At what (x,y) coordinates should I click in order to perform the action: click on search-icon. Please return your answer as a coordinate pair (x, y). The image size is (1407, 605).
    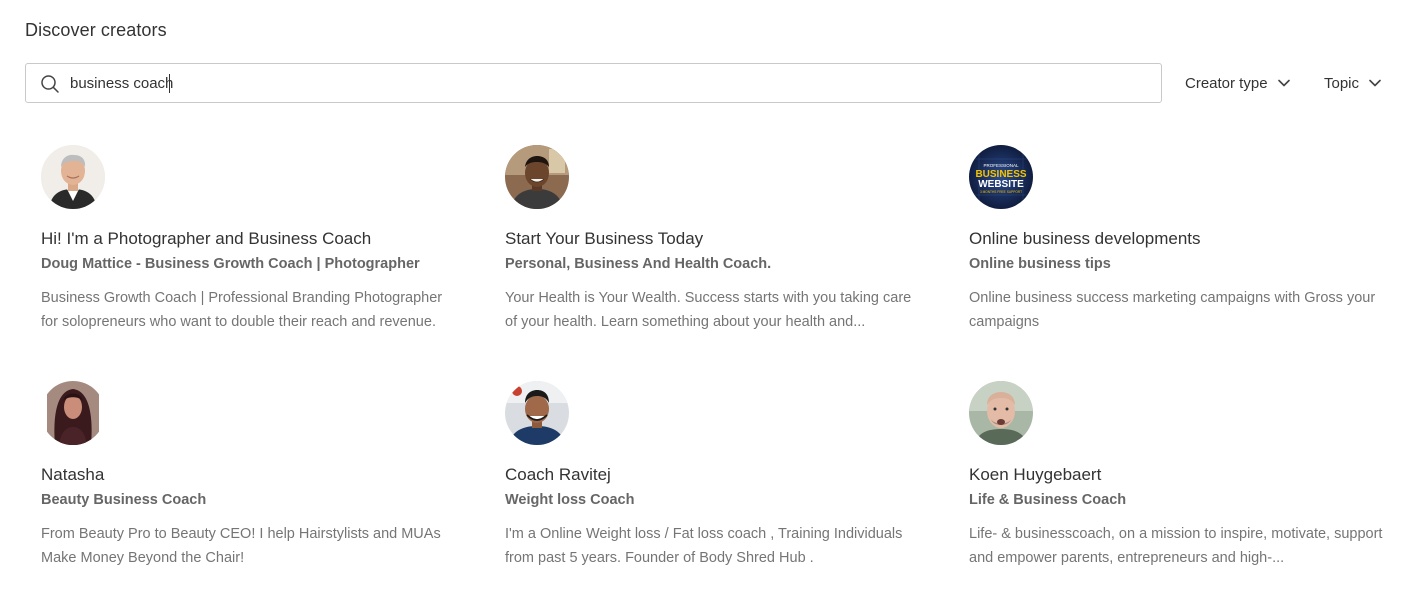
    Looking at the image, I should click on (50, 84).